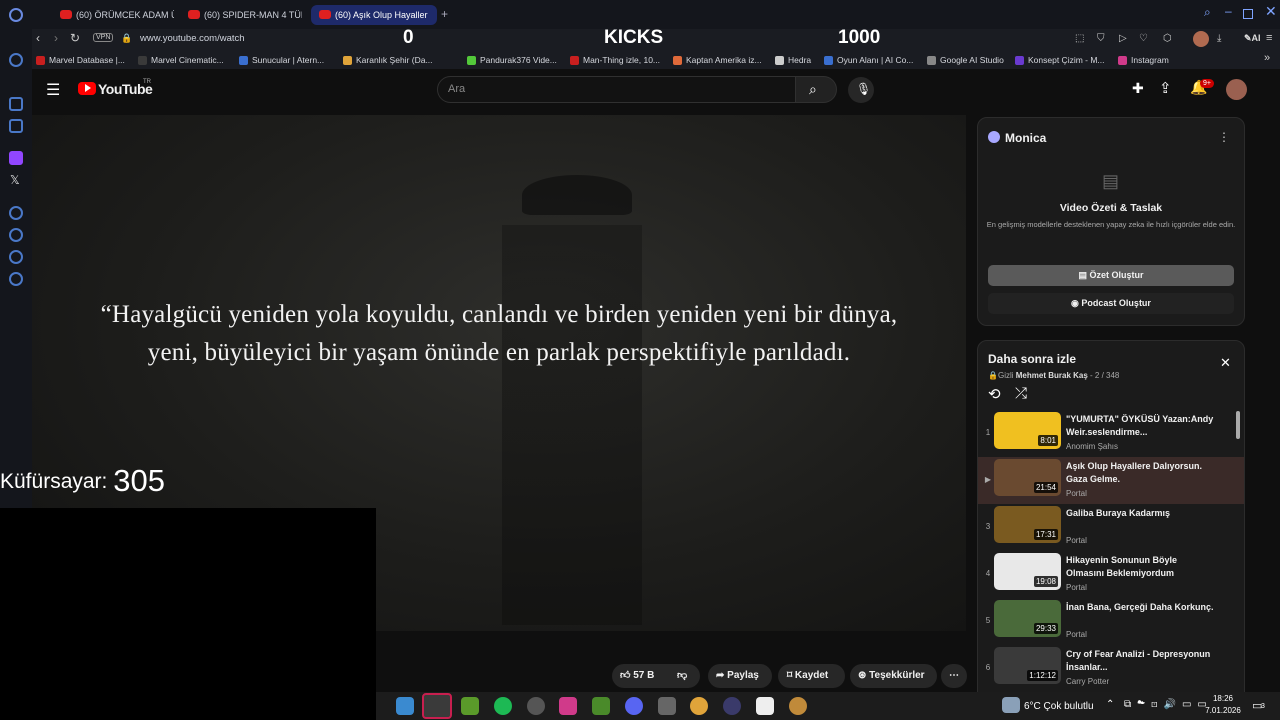  What do you see at coordinates (1224, 137) in the screenshot?
I see `monica-menu-icon: ⋮` at bounding box center [1224, 137].